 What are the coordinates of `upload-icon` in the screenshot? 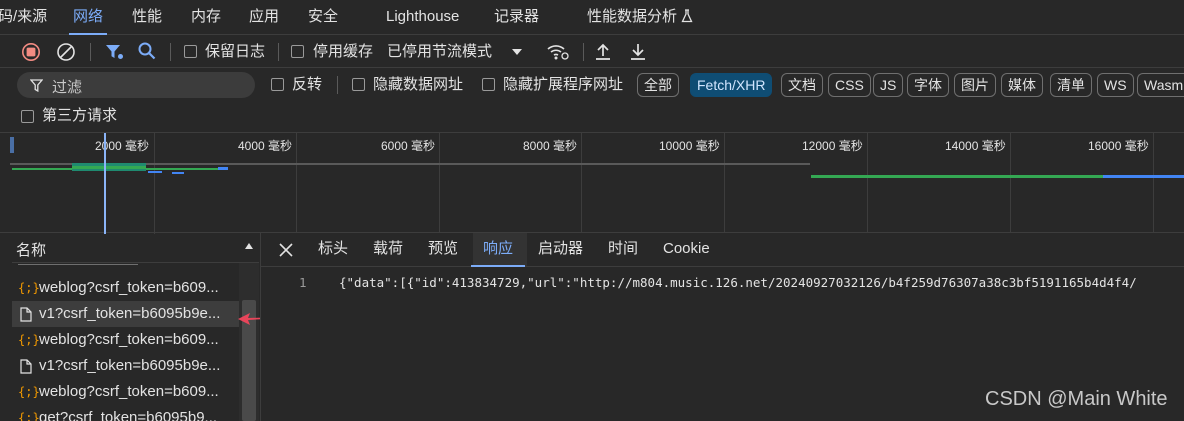 It's located at (603, 52).